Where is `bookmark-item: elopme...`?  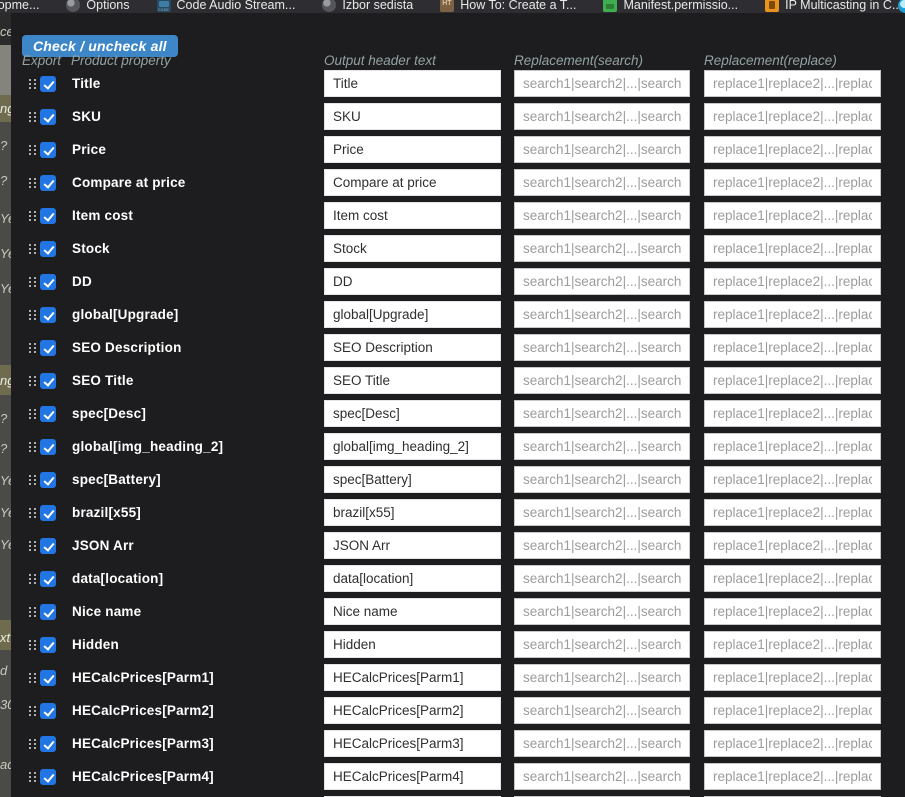 bookmark-item: elopme... is located at coordinates (19, 6).